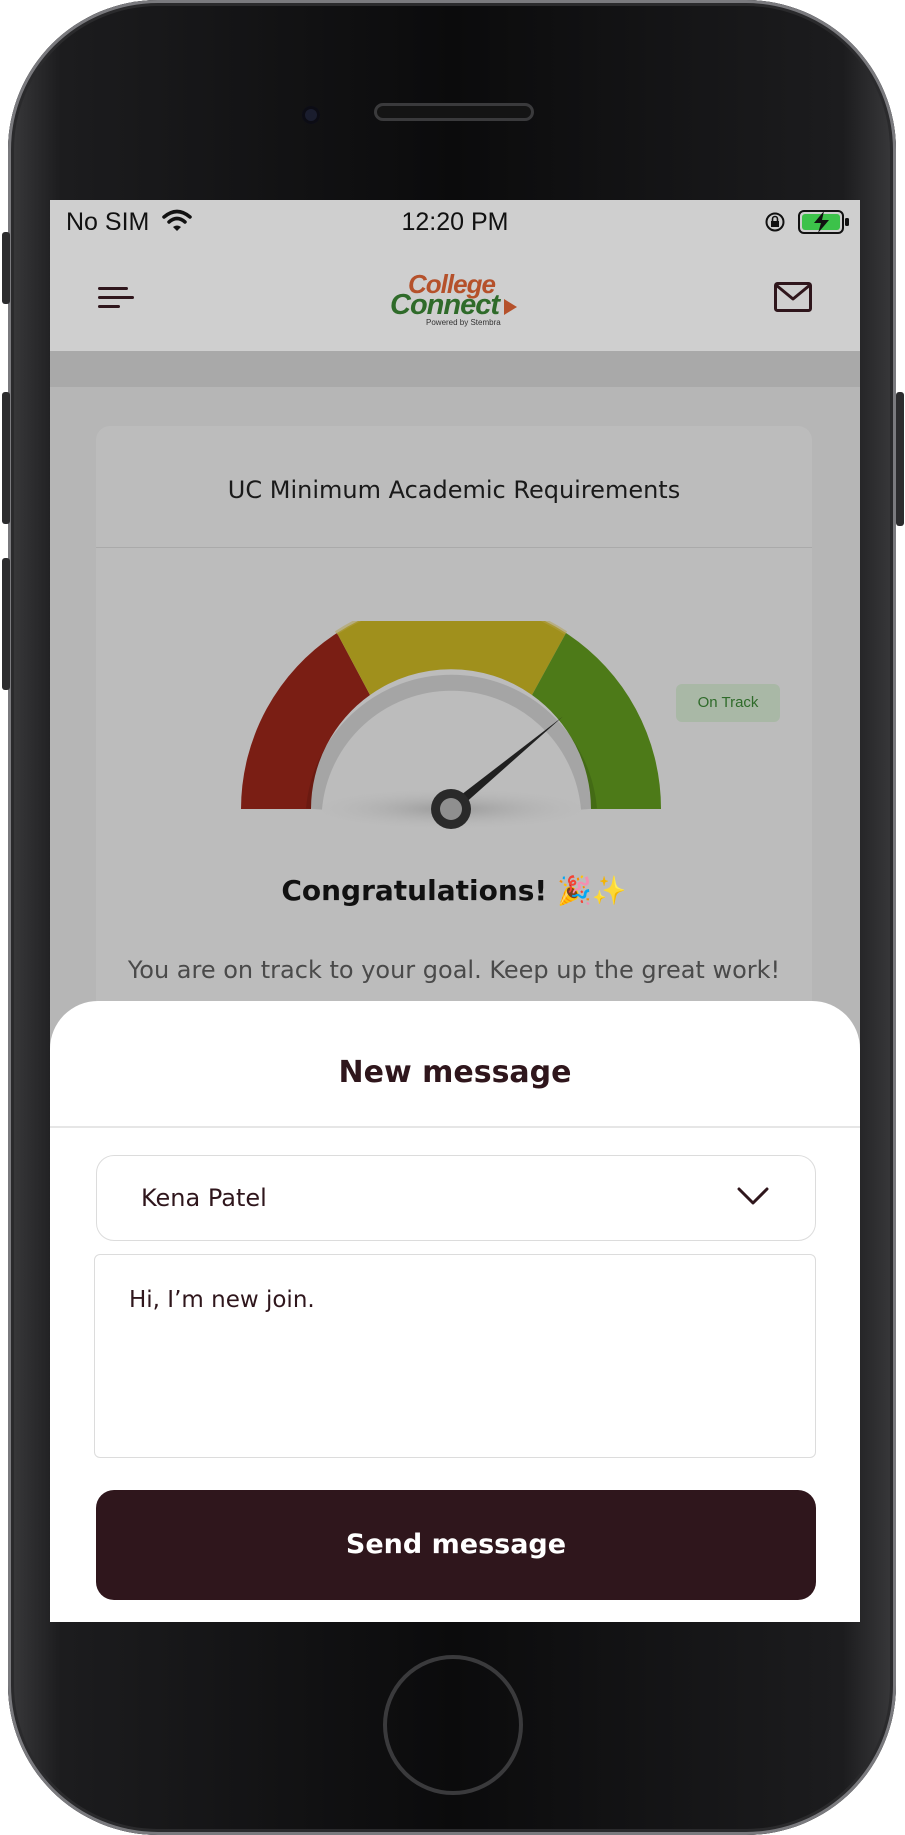  What do you see at coordinates (454, 547) in the screenshot?
I see `card-divider` at bounding box center [454, 547].